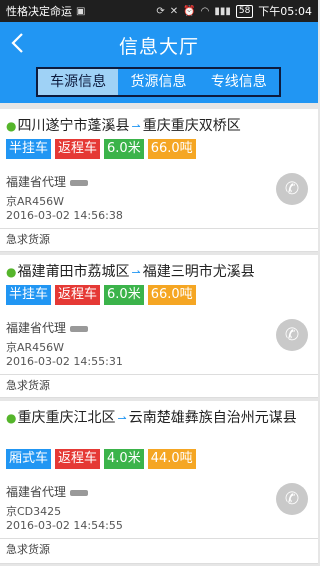 This screenshot has height=566, width=320. What do you see at coordinates (64, 215) in the screenshot?
I see `timestamp: 2016-03-02 14:56:38` at bounding box center [64, 215].